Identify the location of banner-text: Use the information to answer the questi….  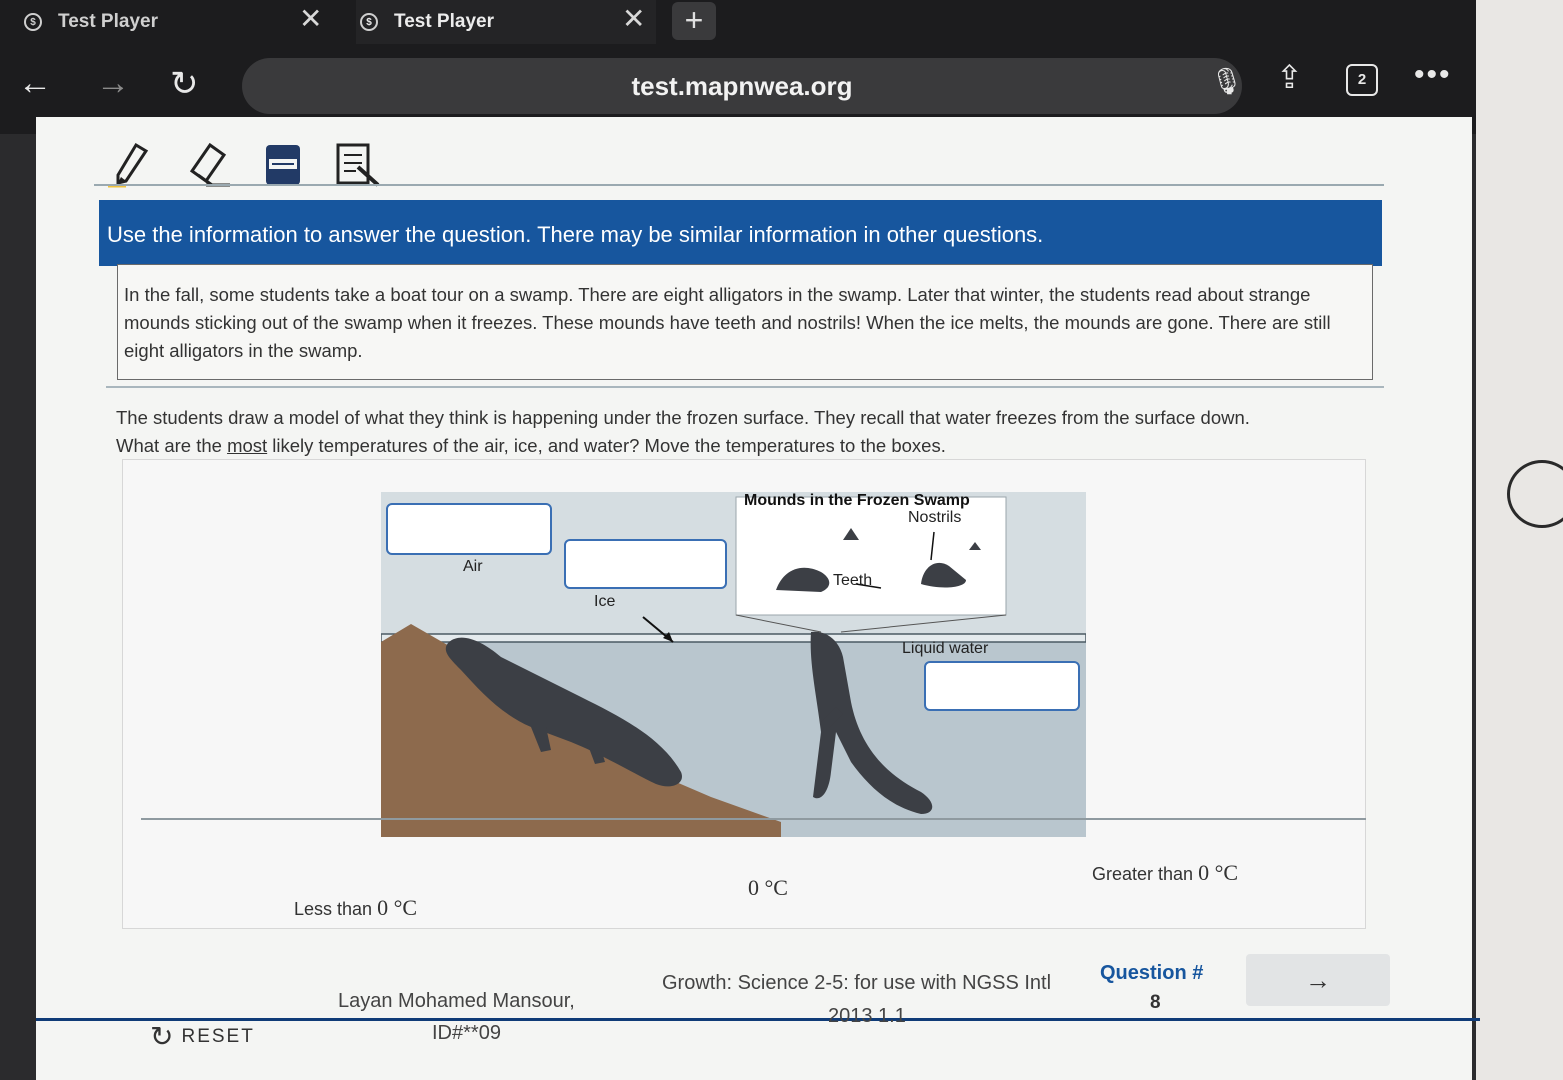
(575, 234).